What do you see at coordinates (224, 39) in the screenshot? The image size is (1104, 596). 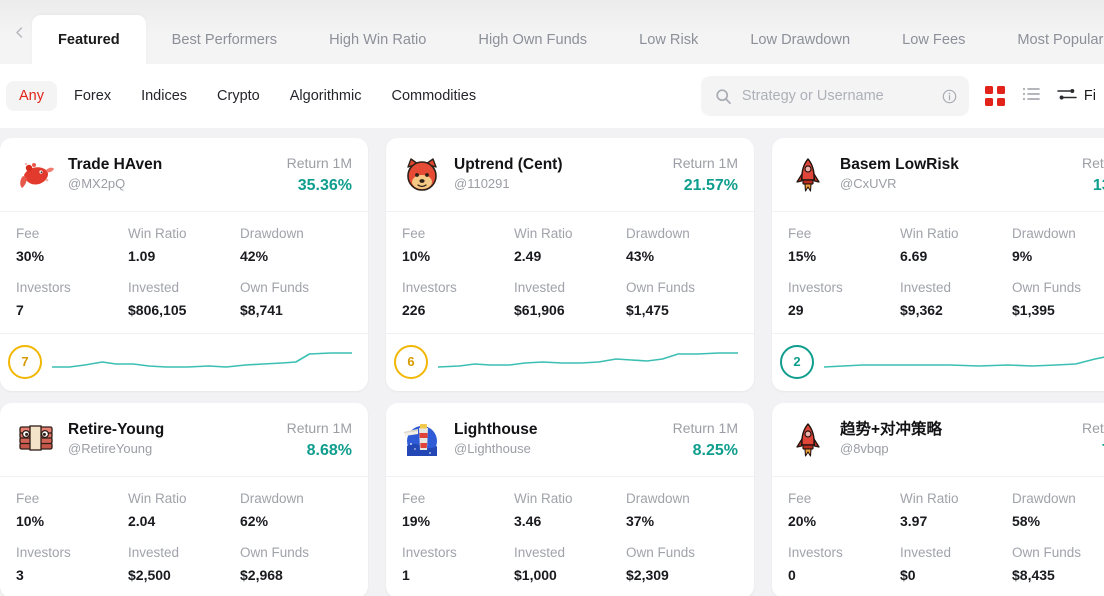 I see `tab-best-performers: Best Performers` at bounding box center [224, 39].